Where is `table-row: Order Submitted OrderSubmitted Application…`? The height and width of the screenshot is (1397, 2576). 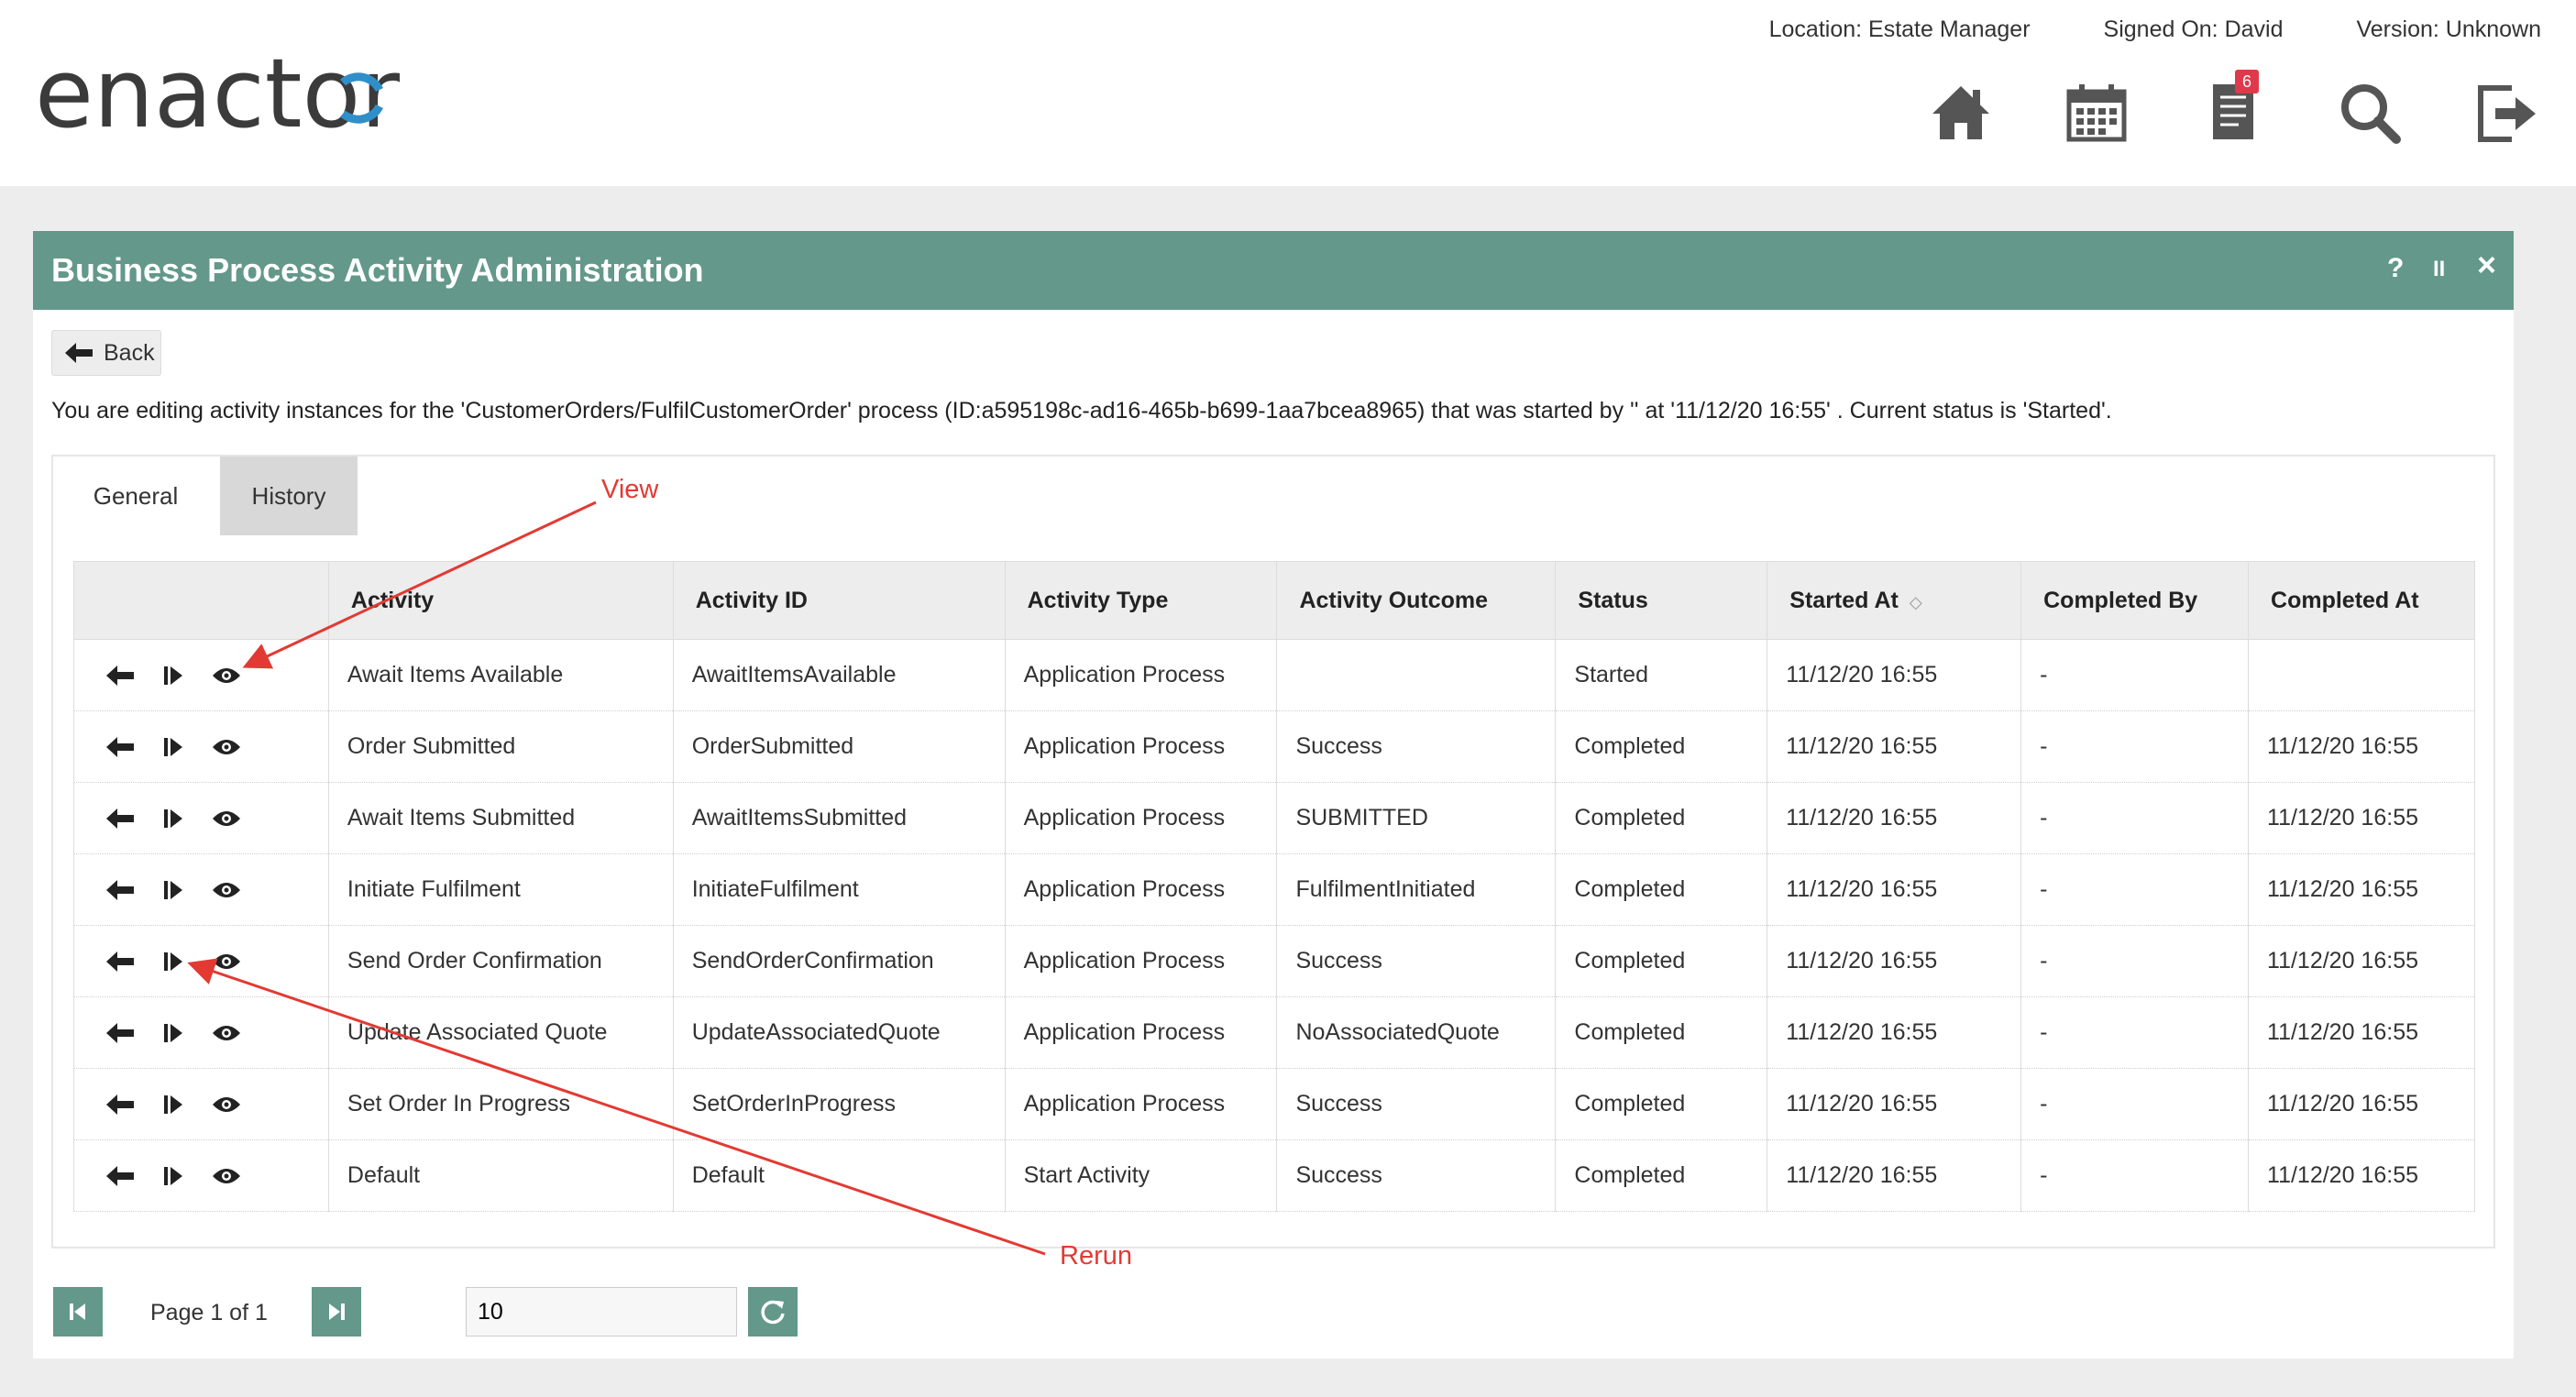 table-row: Order Submitted OrderSubmitted Application… is located at coordinates (1274, 746).